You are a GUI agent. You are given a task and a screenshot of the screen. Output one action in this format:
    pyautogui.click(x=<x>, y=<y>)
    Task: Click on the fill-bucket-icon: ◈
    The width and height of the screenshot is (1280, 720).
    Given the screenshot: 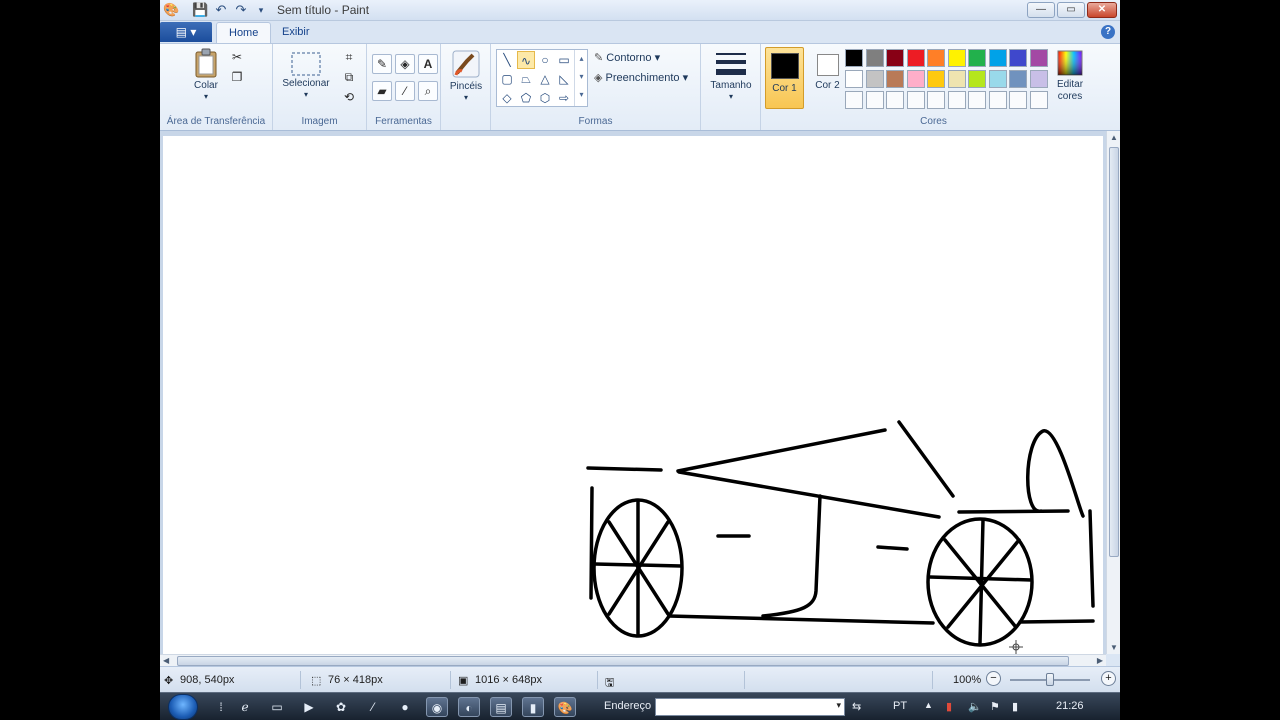 What is the action you would take?
    pyautogui.click(x=405, y=64)
    